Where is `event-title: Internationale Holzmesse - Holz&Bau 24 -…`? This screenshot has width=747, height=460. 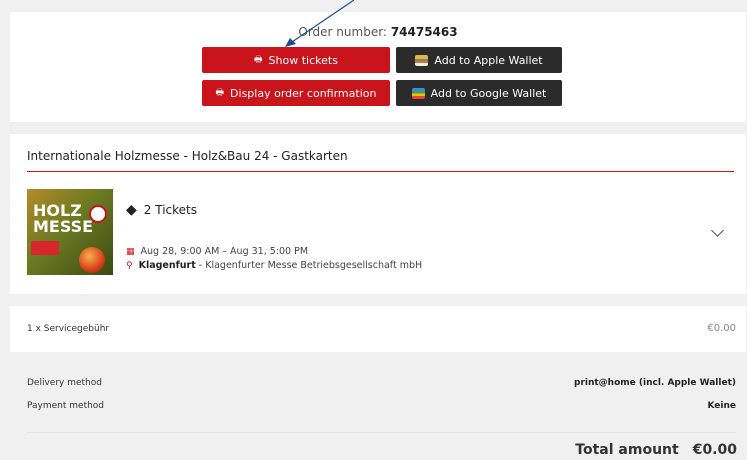
event-title: Internationale Holzmesse - Holz&Bau 24 -… is located at coordinates (187, 156).